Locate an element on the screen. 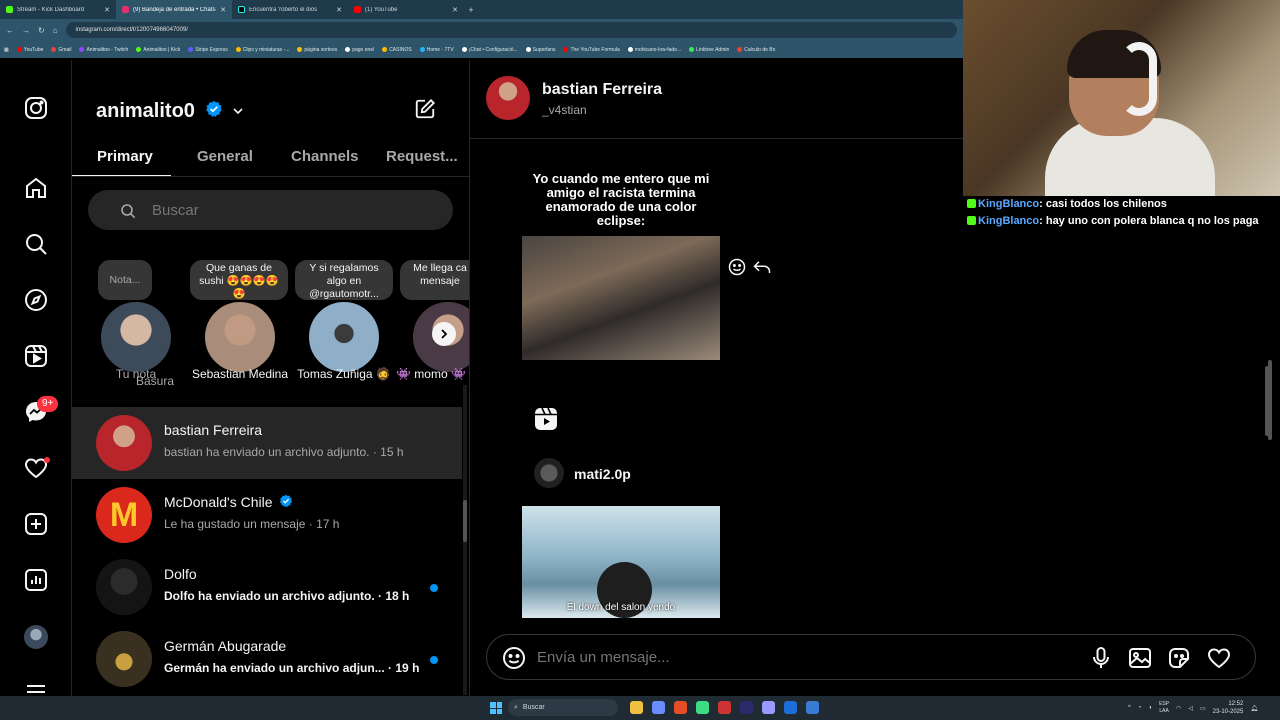  reply-icon is located at coordinates (762, 267).